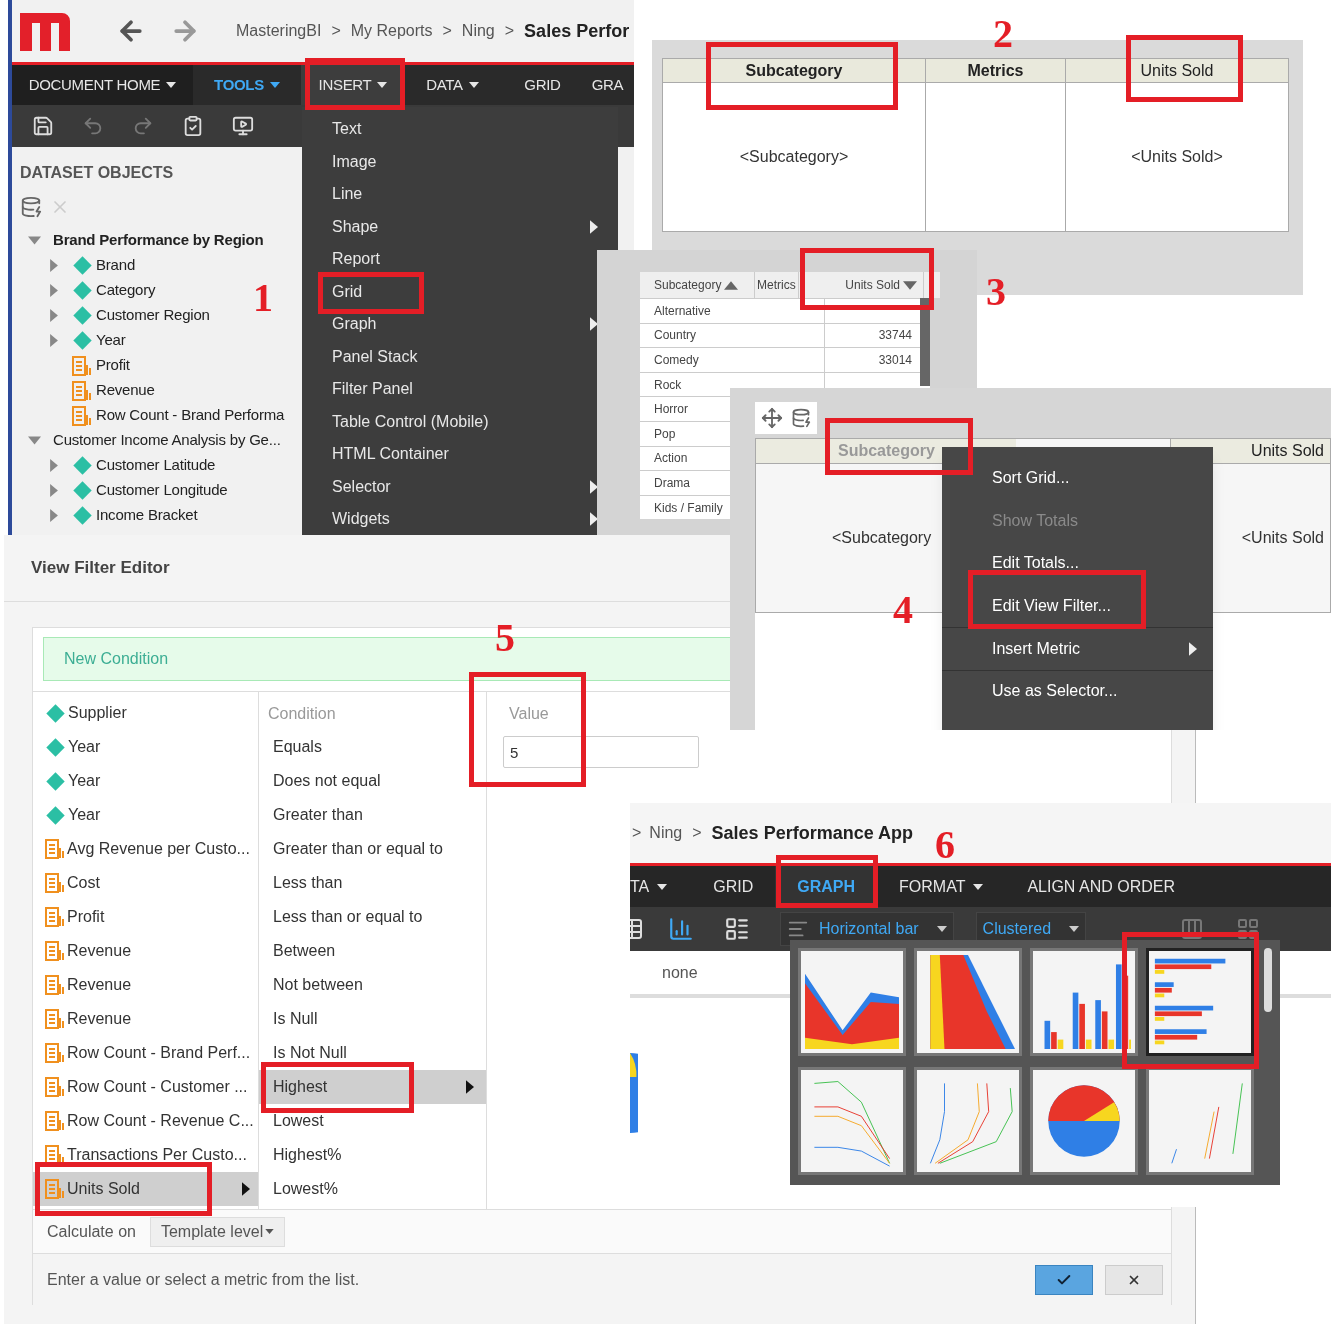 Image resolution: width=1331 pixels, height=1324 pixels. Describe the element at coordinates (451, 194) in the screenshot. I see `menu-item: Line` at that location.